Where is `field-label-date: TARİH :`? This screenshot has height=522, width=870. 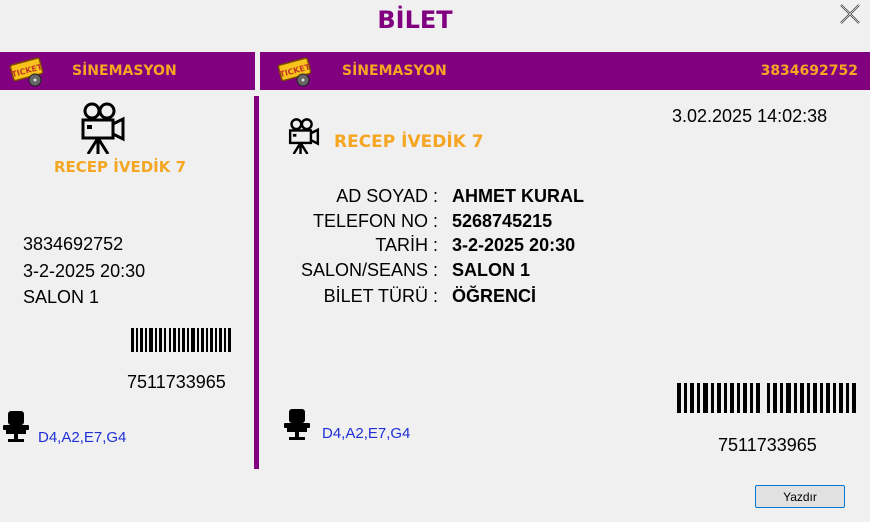 field-label-date: TARİH : is located at coordinates (406, 245).